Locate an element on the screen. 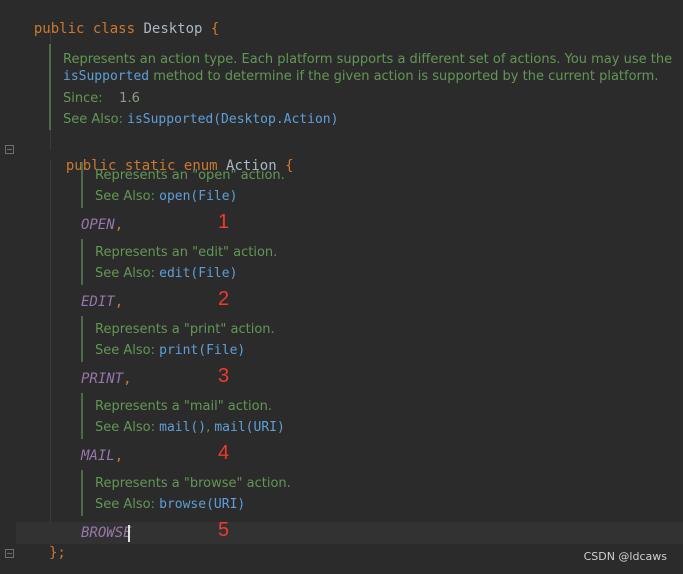 The image size is (683, 574). fold-toggle-icon is located at coordinates (9, 149).